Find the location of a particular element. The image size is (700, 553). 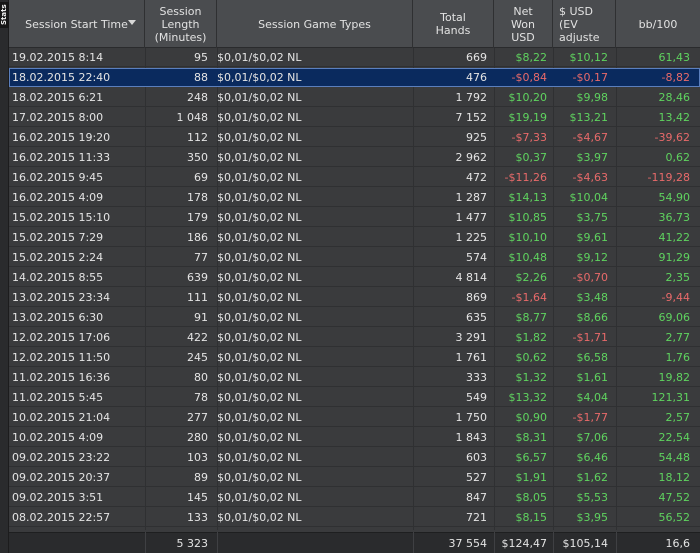

column-header-ev: $ USD (EV adjuste is located at coordinates (584, 24).